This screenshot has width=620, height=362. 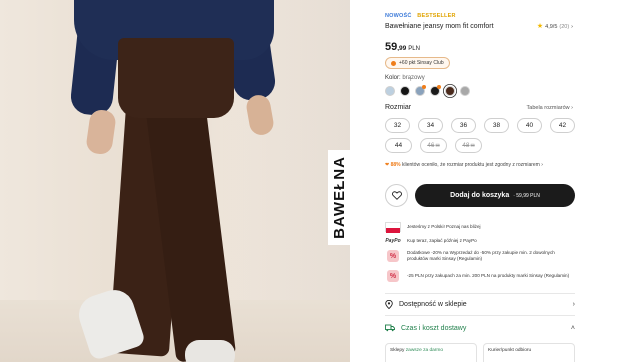 I want to click on paypo-icon: PayPo, so click(x=393, y=241).